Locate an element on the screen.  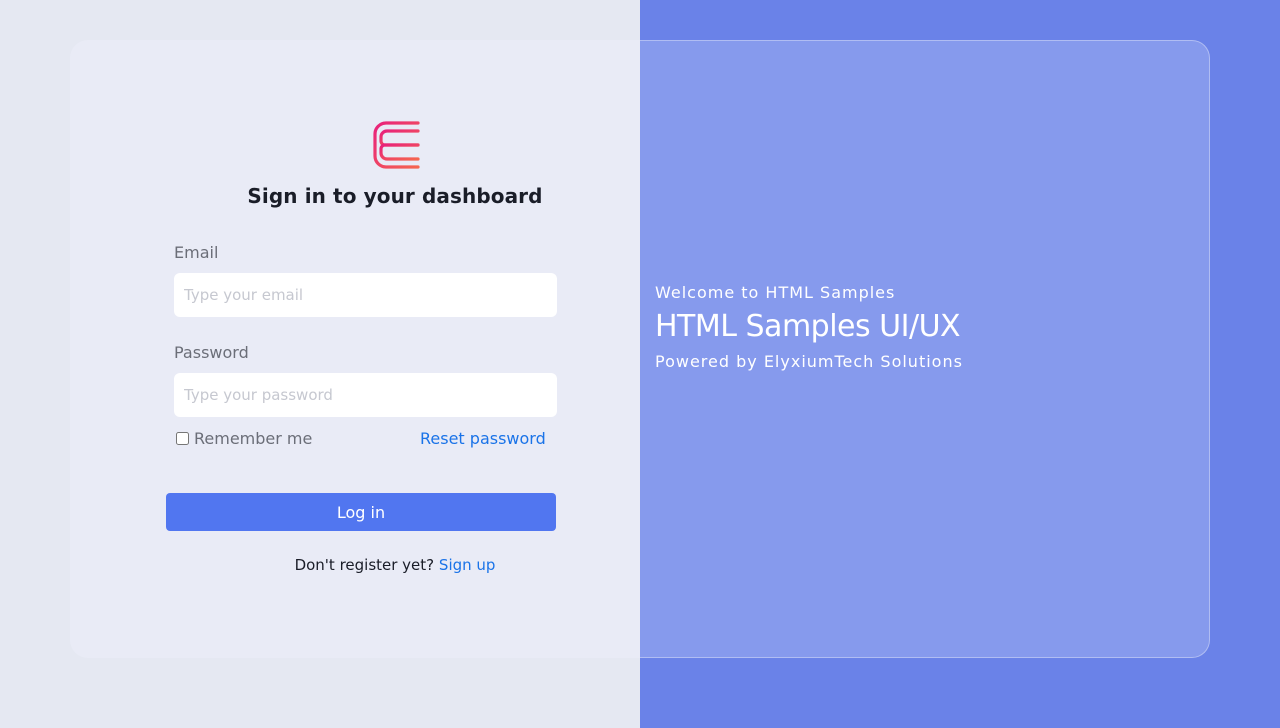
welcome-text: Welcome to HTML Samples is located at coordinates (775, 292).